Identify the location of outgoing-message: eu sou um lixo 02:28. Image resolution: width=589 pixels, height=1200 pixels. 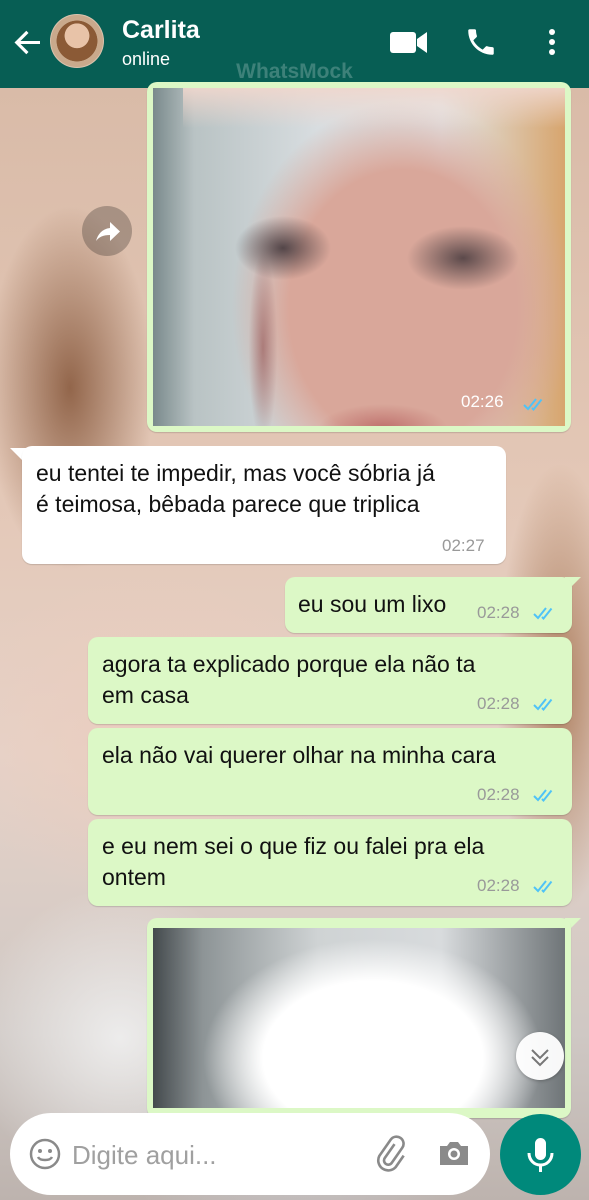
(428, 605).